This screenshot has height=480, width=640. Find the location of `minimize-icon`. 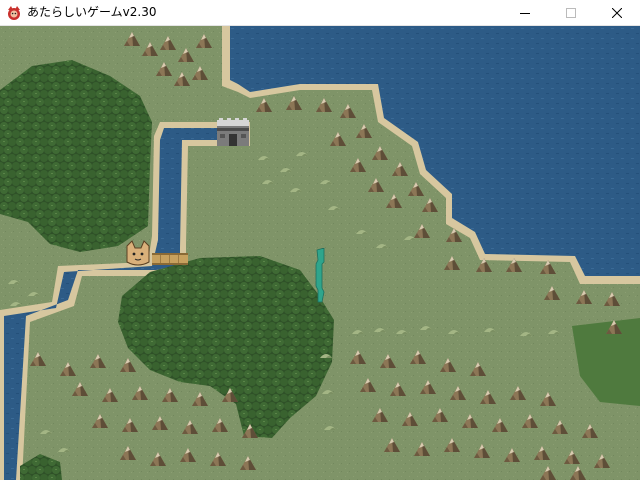

minimize-icon is located at coordinates (525, 13).